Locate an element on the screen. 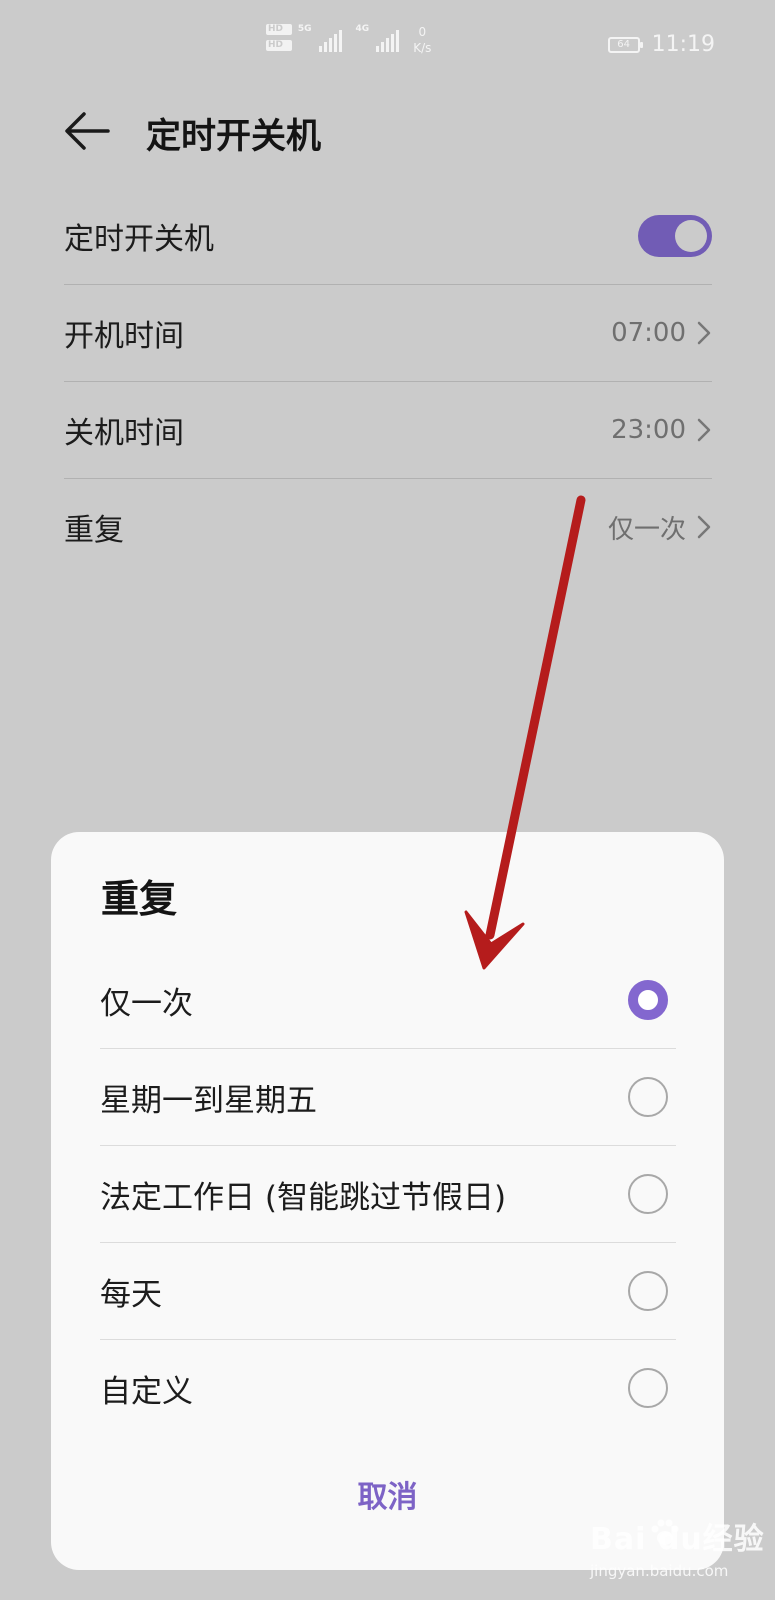 Image resolution: width=775 pixels, height=1600 pixels. option-daily: 每天 is located at coordinates (388, 1291).